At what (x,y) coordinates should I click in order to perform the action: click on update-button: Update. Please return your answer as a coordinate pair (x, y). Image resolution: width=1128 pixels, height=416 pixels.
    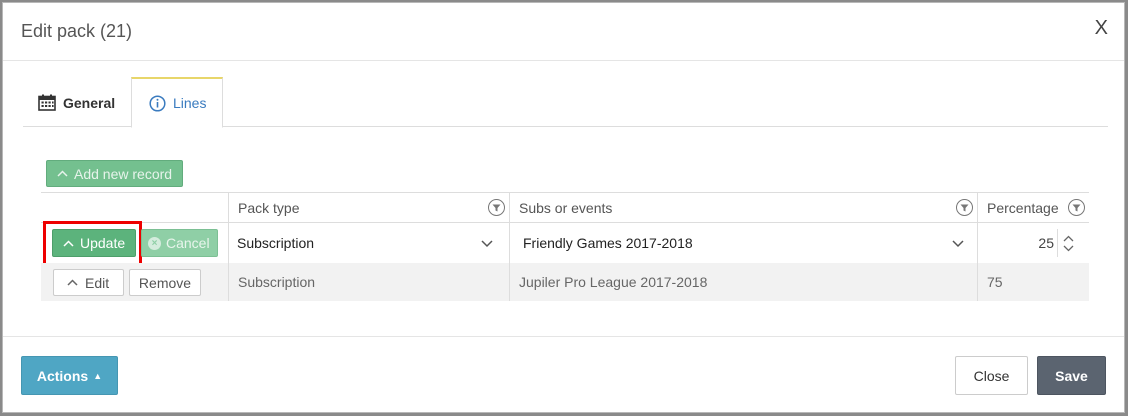
    Looking at the image, I should click on (94, 243).